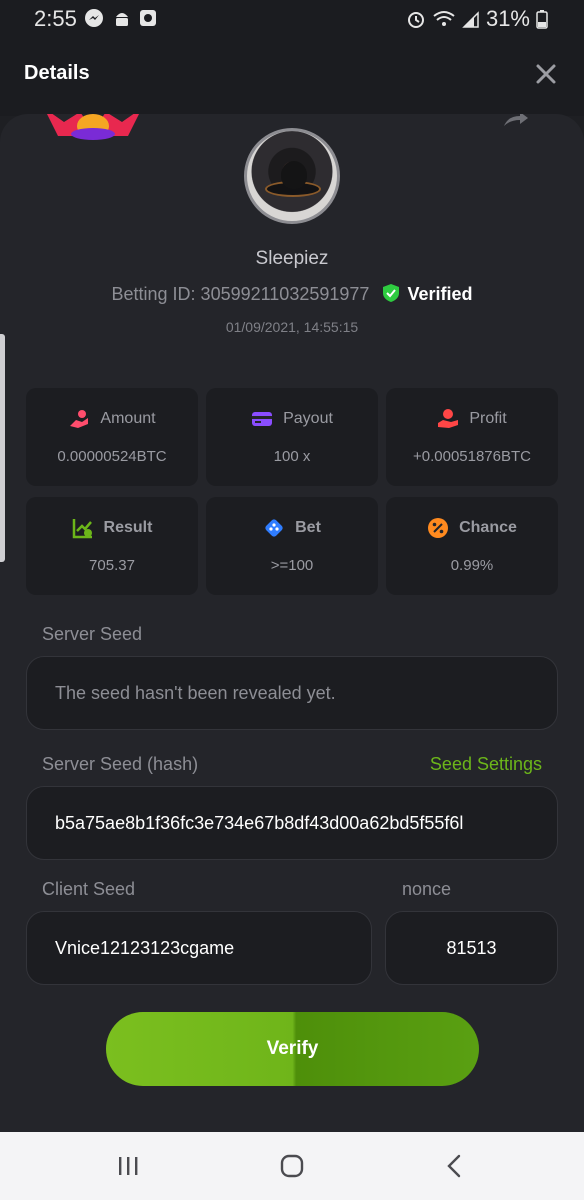  What do you see at coordinates (122, 19) in the screenshot?
I see `android-icon` at bounding box center [122, 19].